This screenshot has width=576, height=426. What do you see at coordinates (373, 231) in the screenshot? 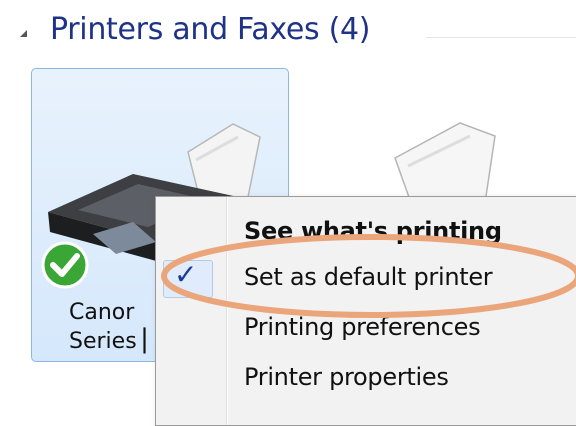
I see `menu-item-label: See what's printing` at bounding box center [373, 231].